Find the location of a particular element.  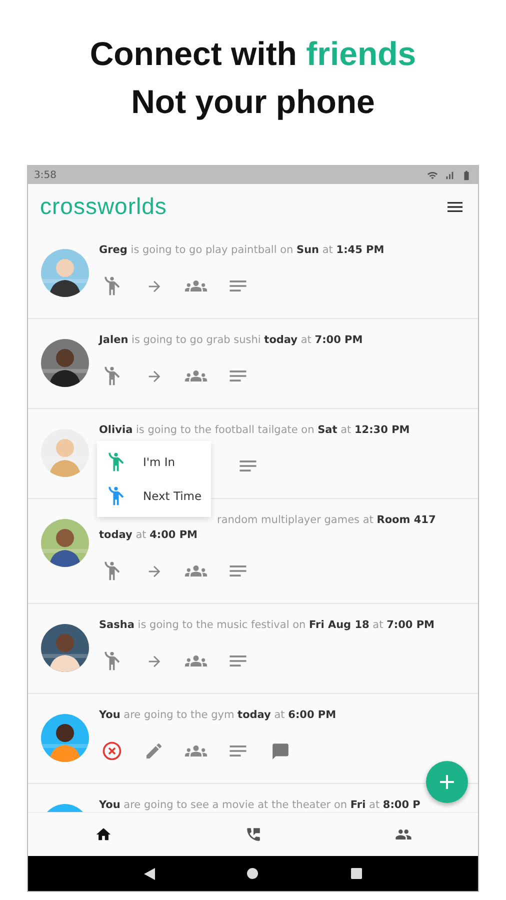

recents-square-icon is located at coordinates (356, 873).